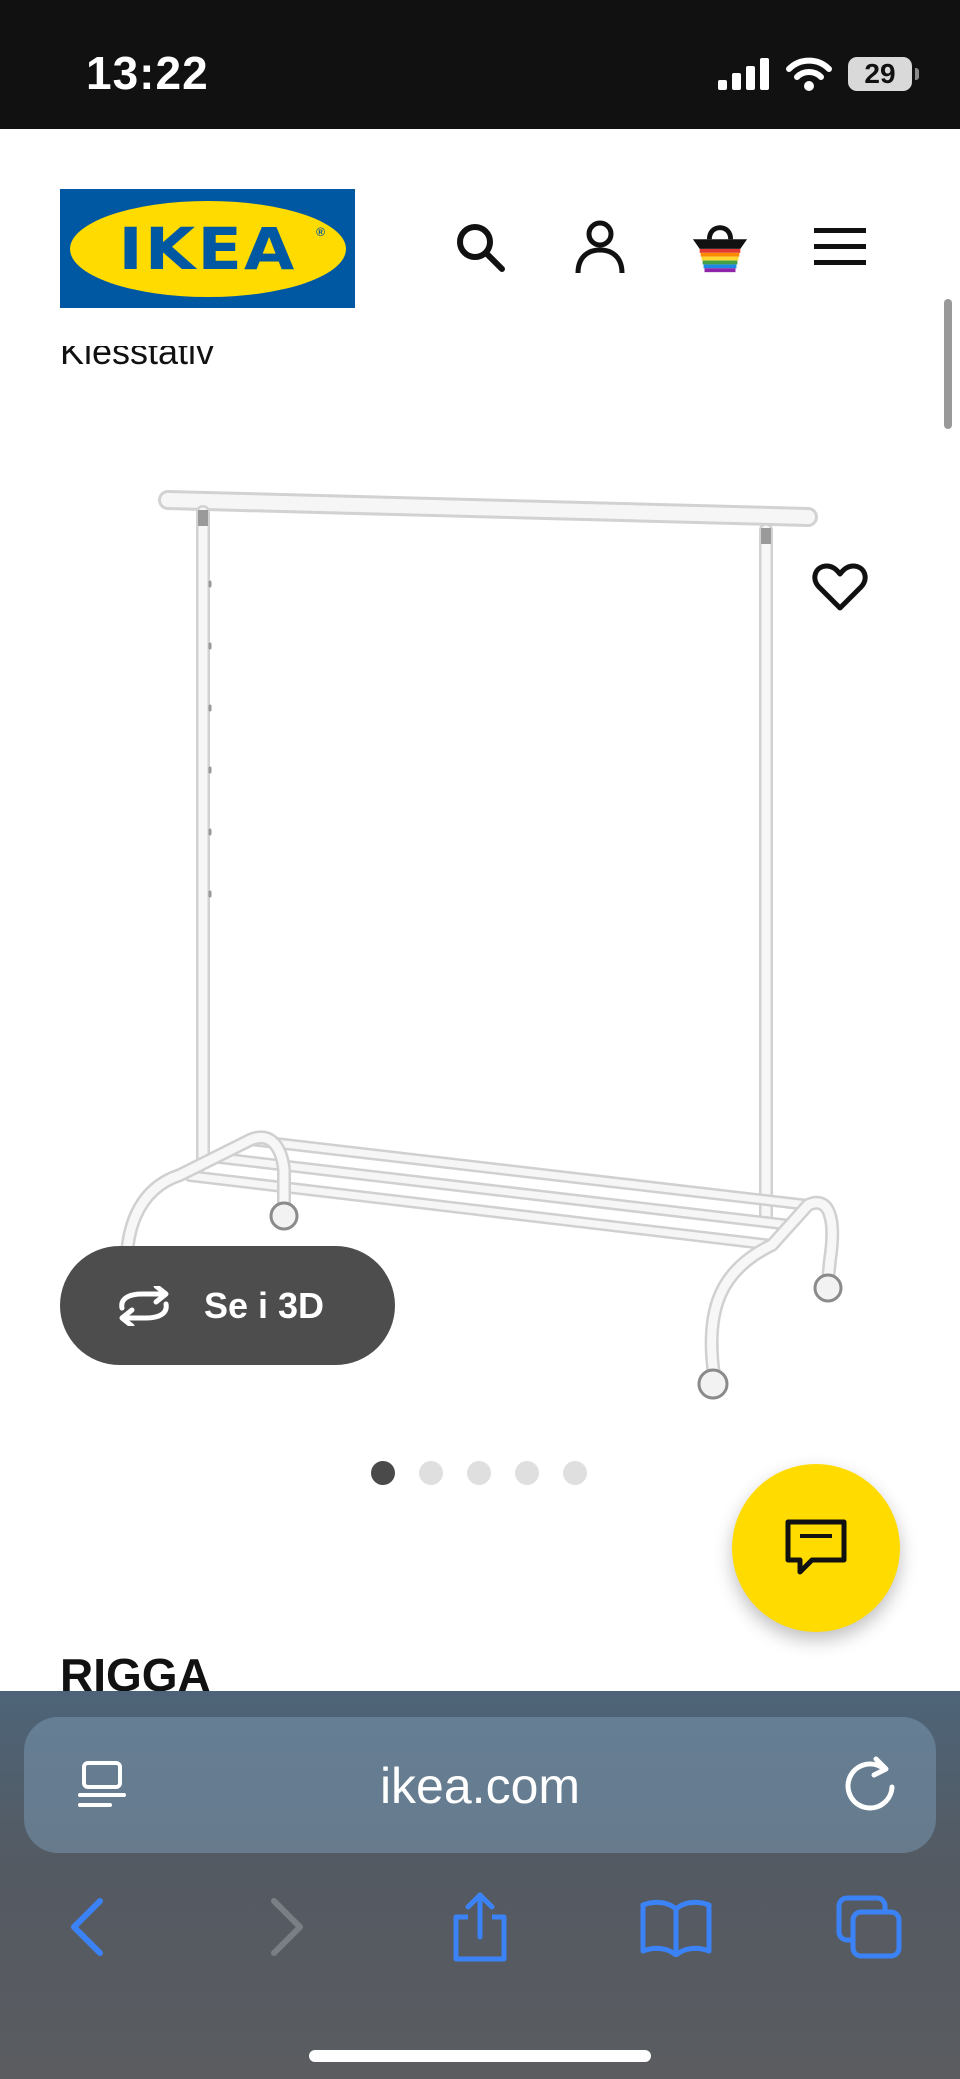 Image resolution: width=960 pixels, height=2079 pixels. I want to click on view-in-3d-button: Se i 3D, so click(227, 1305).